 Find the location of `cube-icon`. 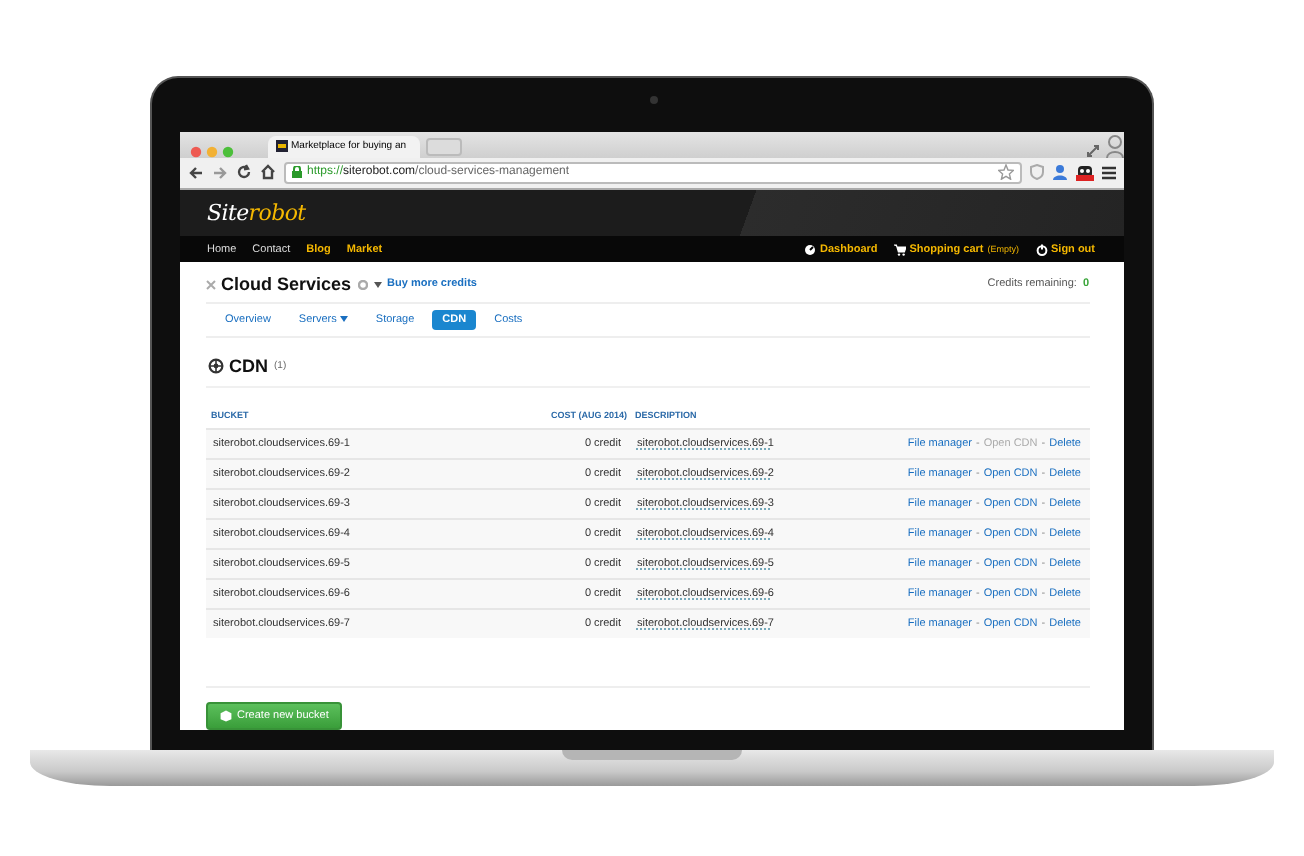

cube-icon is located at coordinates (225, 716).